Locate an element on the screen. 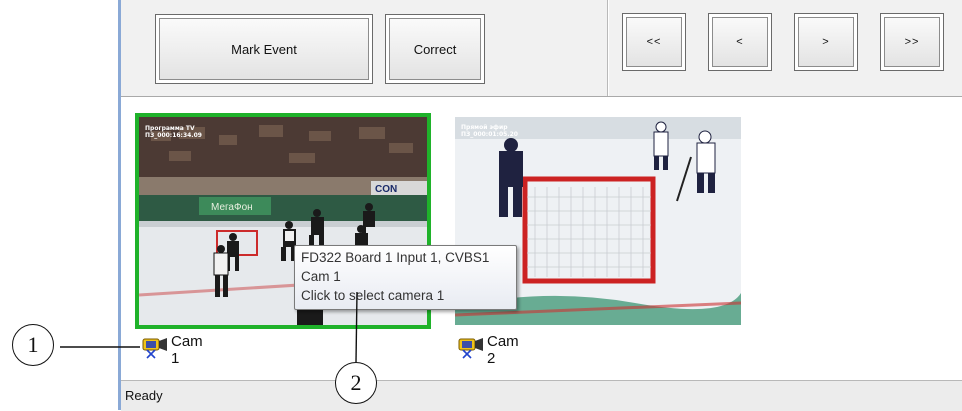 Image resolution: width=962 pixels, height=411 pixels. svg-text: CON is located at coordinates (386, 189).